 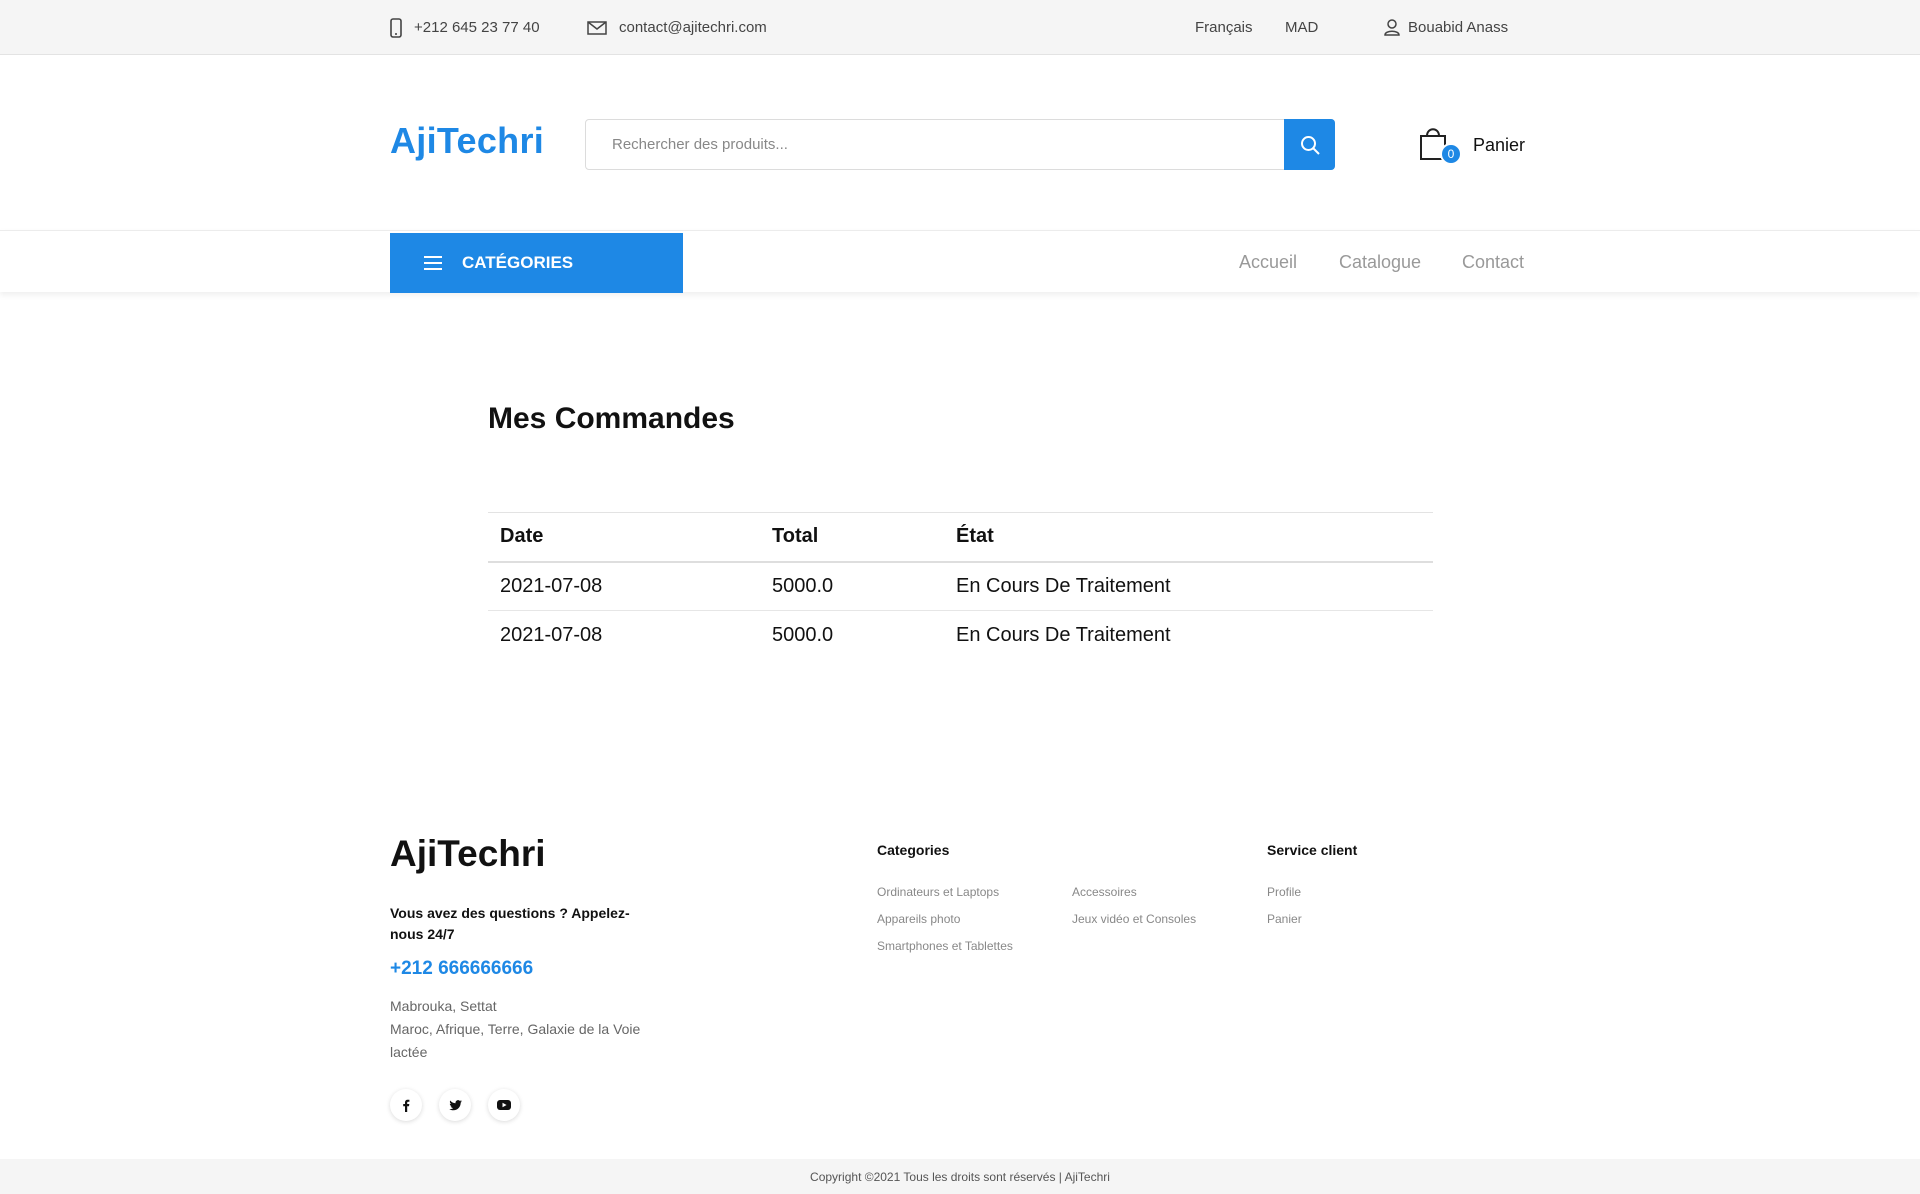 What do you see at coordinates (960, 261) in the screenshot?
I see `main-navbar: CATÉGORIES Accueil Catalogue Contact` at bounding box center [960, 261].